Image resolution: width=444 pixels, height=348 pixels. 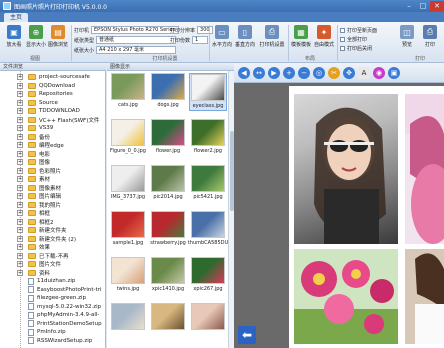 I want to click on tree-folder-item: 相框2, so click(x=41, y=222).